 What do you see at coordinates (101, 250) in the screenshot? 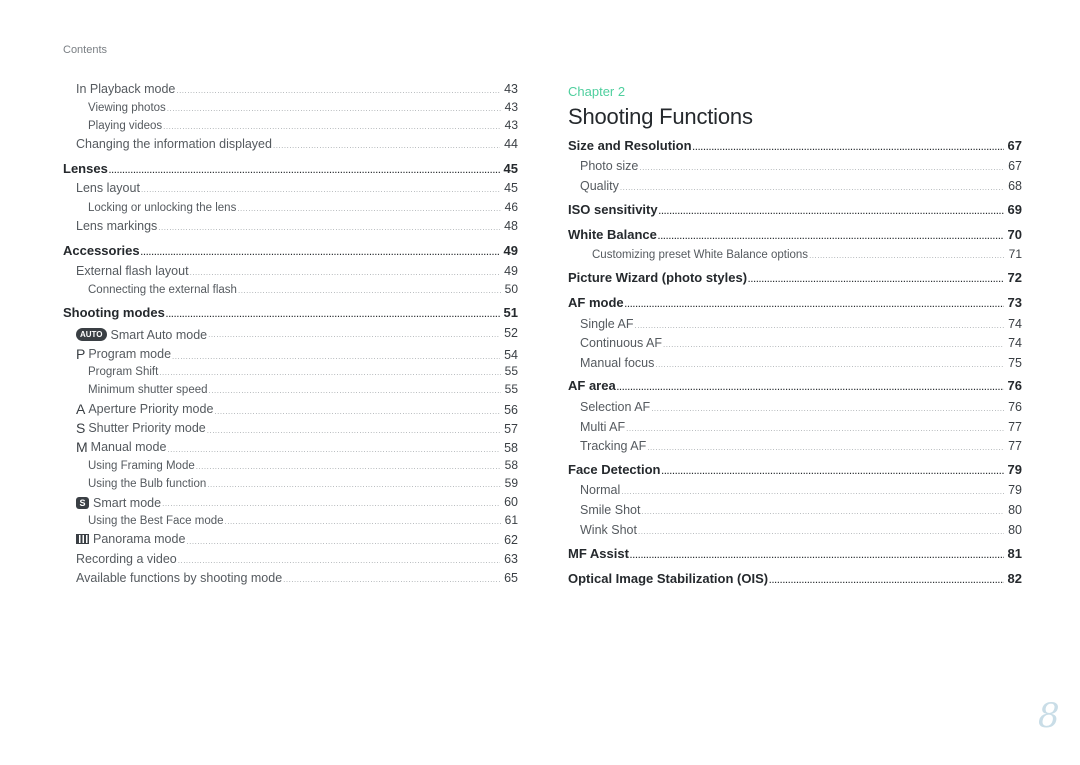
I see `toc-entry-label-wrap: Accessories` at bounding box center [101, 250].